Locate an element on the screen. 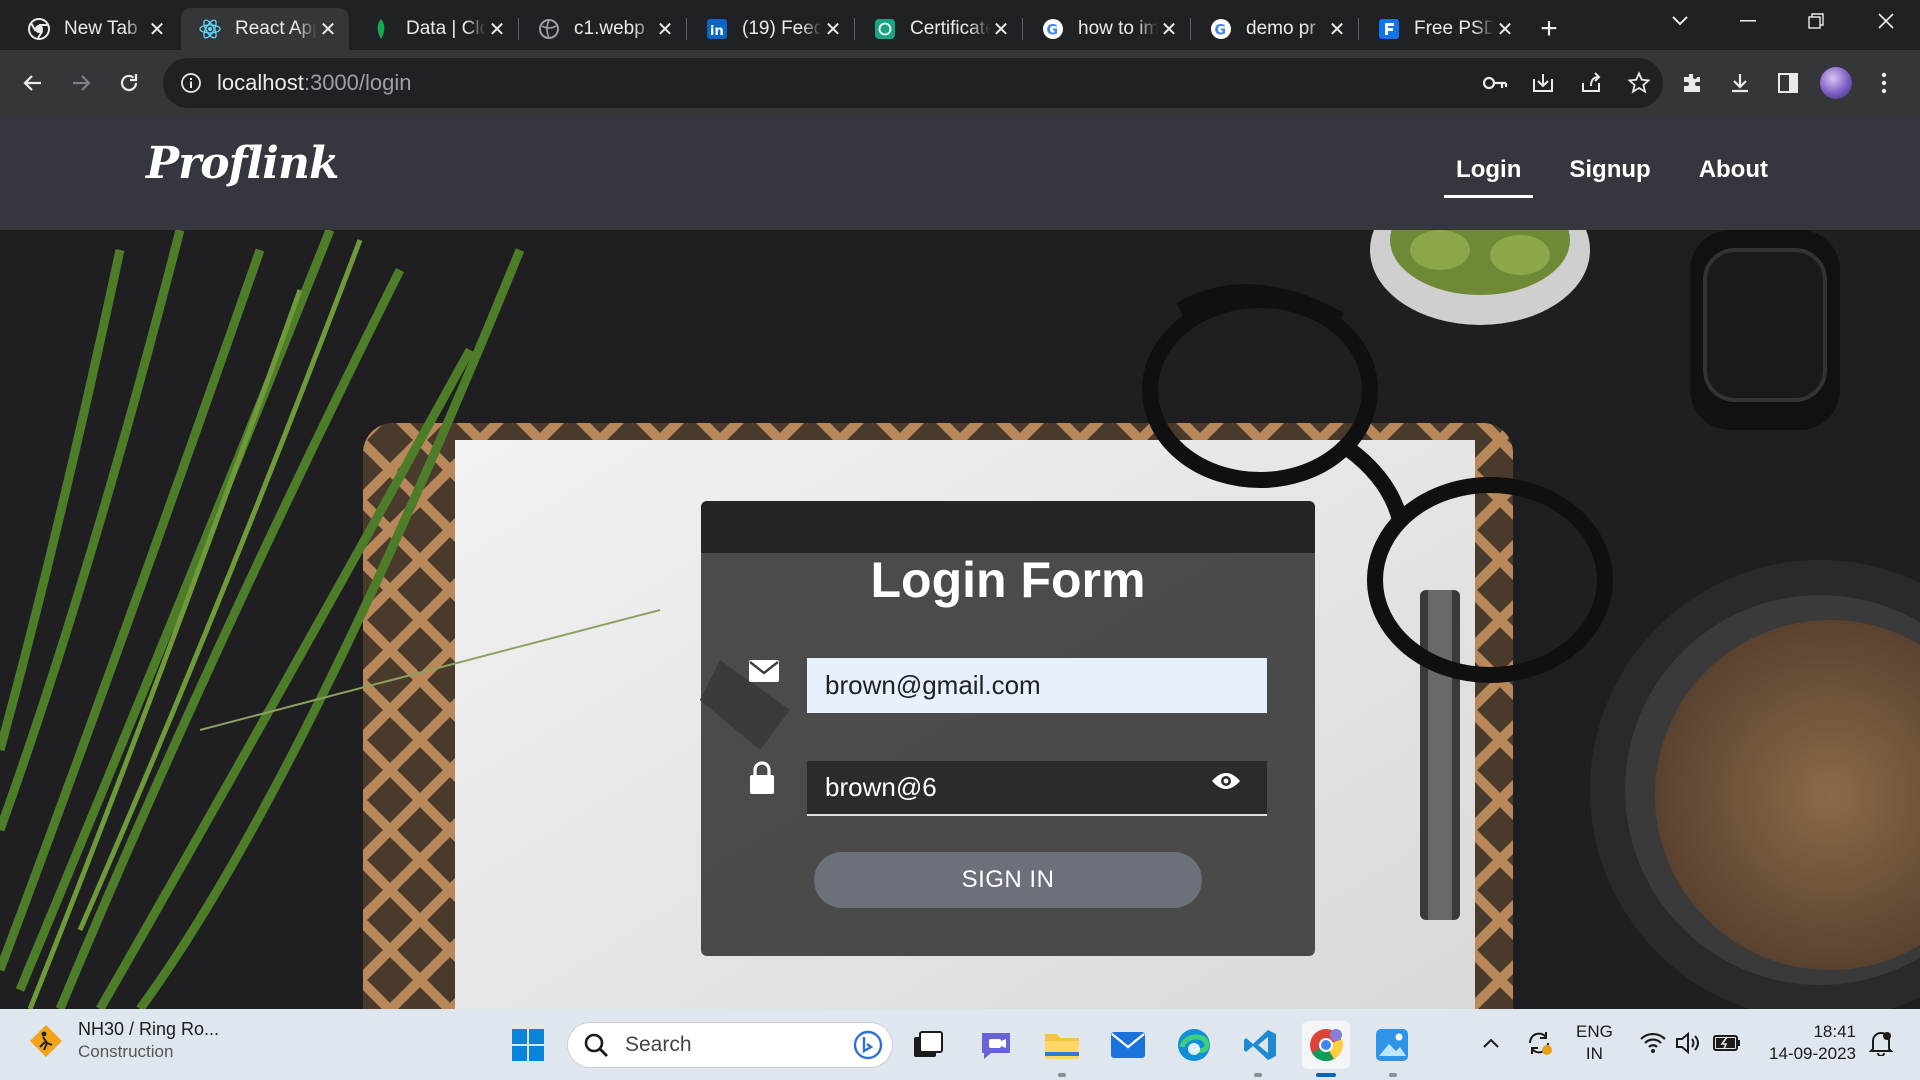  mail-icon is located at coordinates (1128, 1045).